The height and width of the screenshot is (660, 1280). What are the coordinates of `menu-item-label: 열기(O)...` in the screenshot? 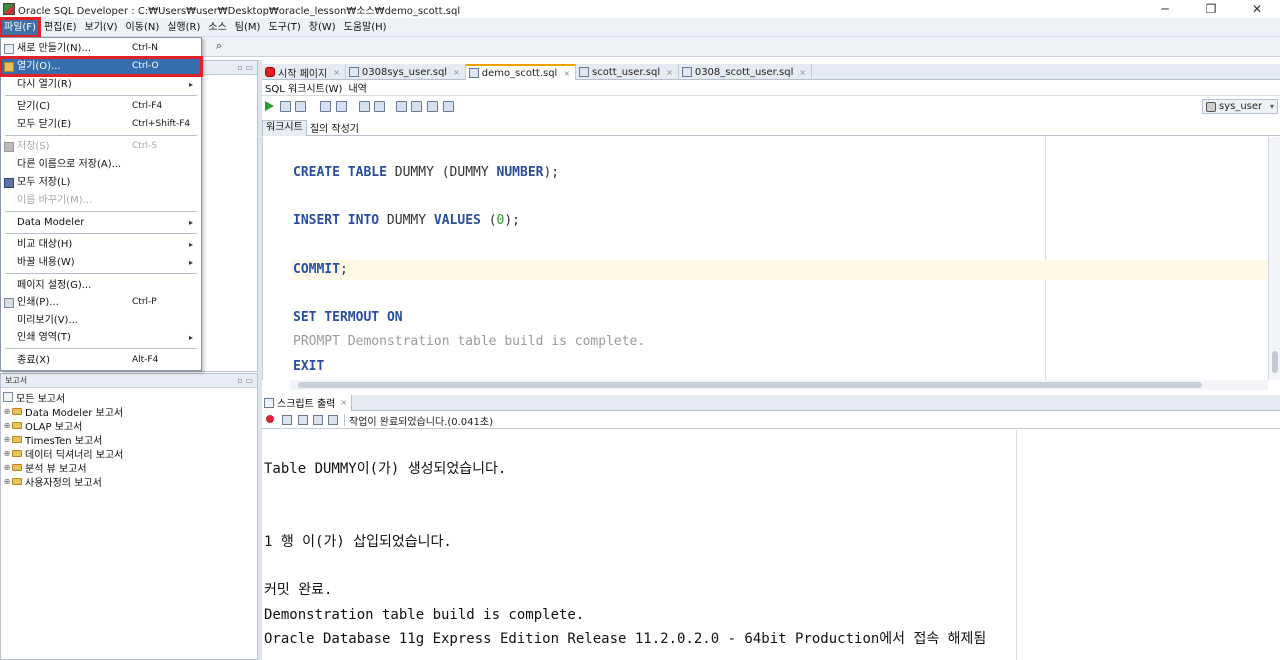 It's located at (39, 66).